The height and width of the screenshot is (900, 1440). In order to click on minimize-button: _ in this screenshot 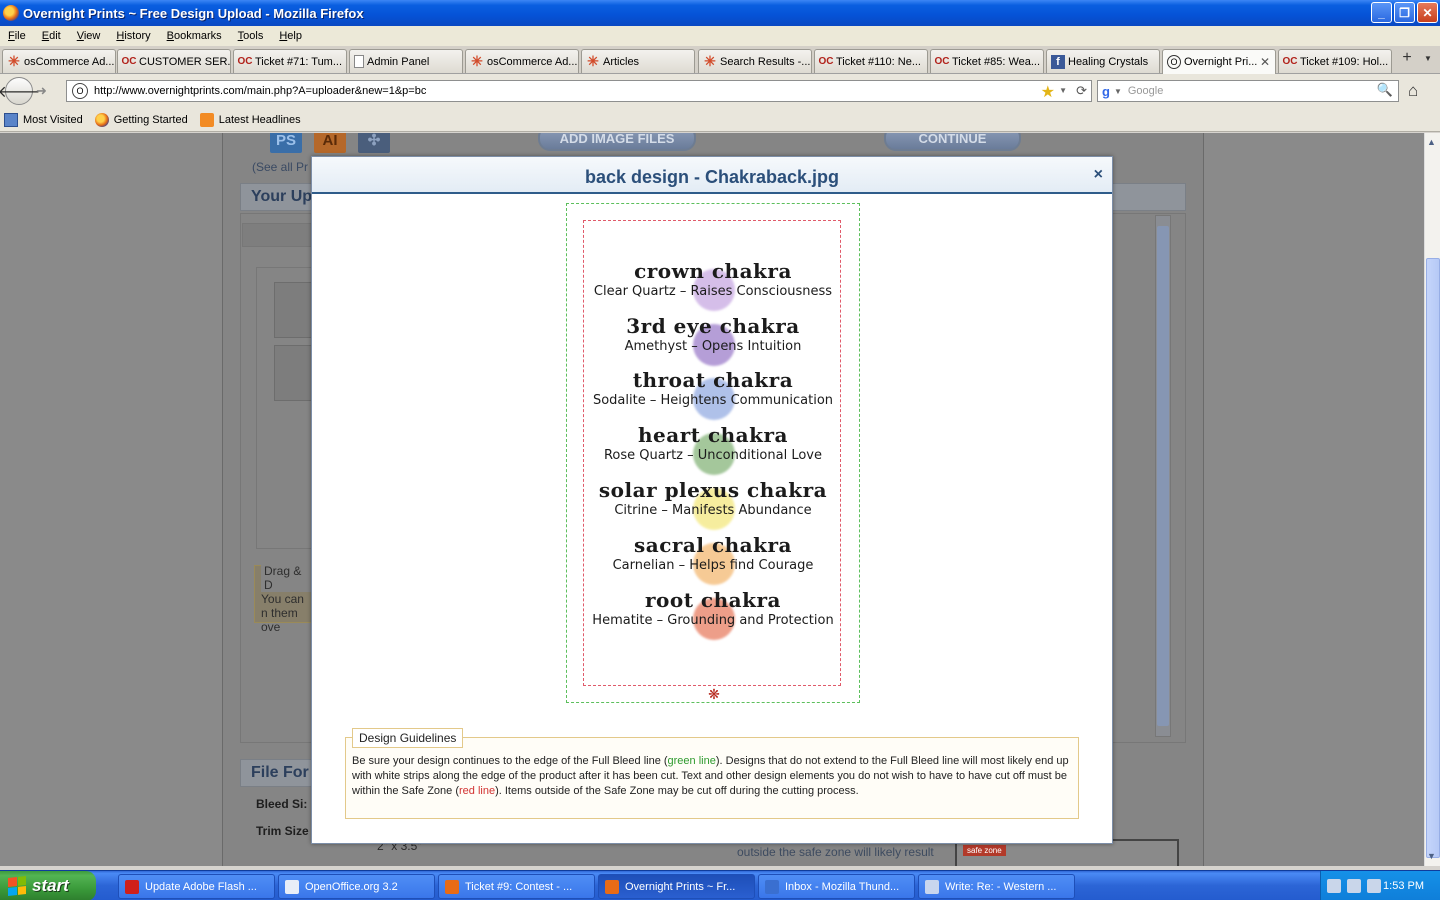, I will do `click(1381, 12)`.